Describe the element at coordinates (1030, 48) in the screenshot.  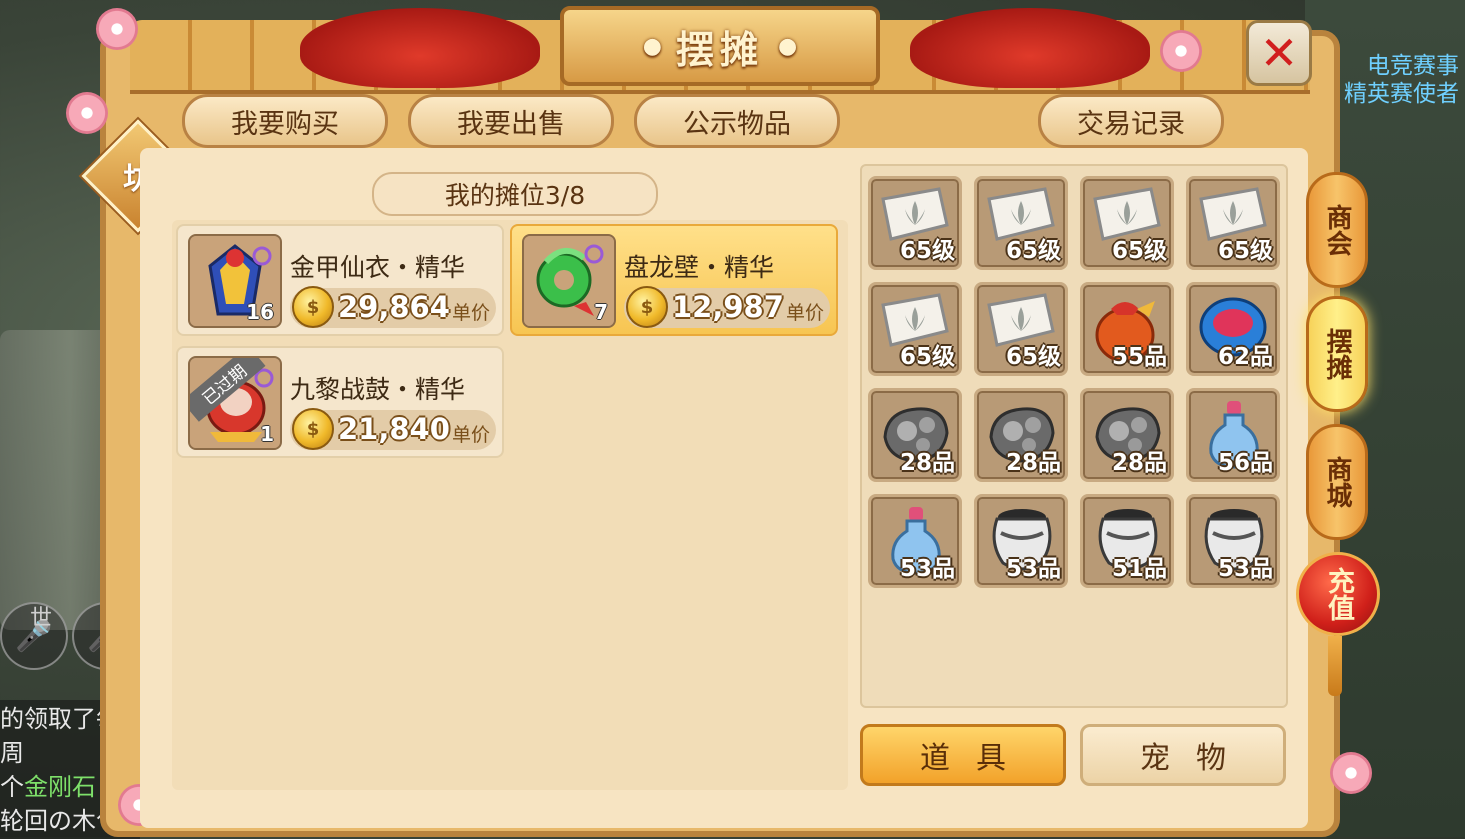
I see `red-ribbon-right` at that location.